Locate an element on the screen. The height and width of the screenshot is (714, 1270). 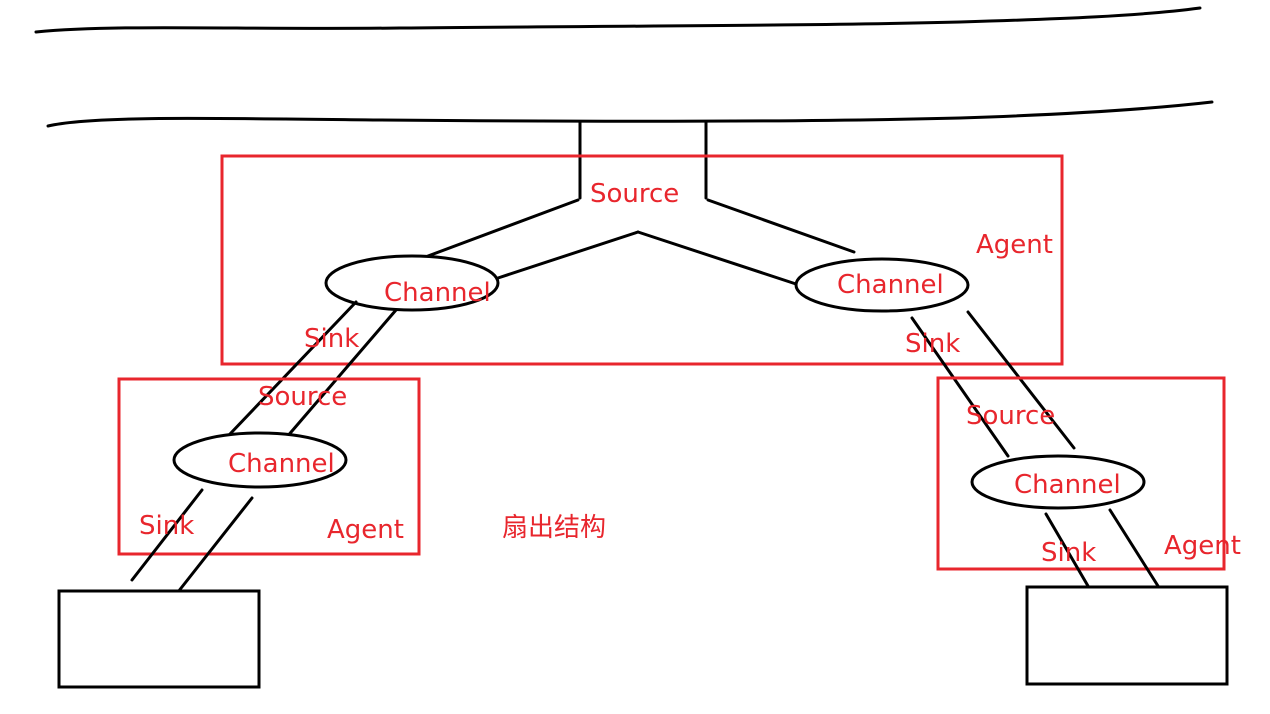
right-agent-label: Agent is located at coordinates (1202, 546).